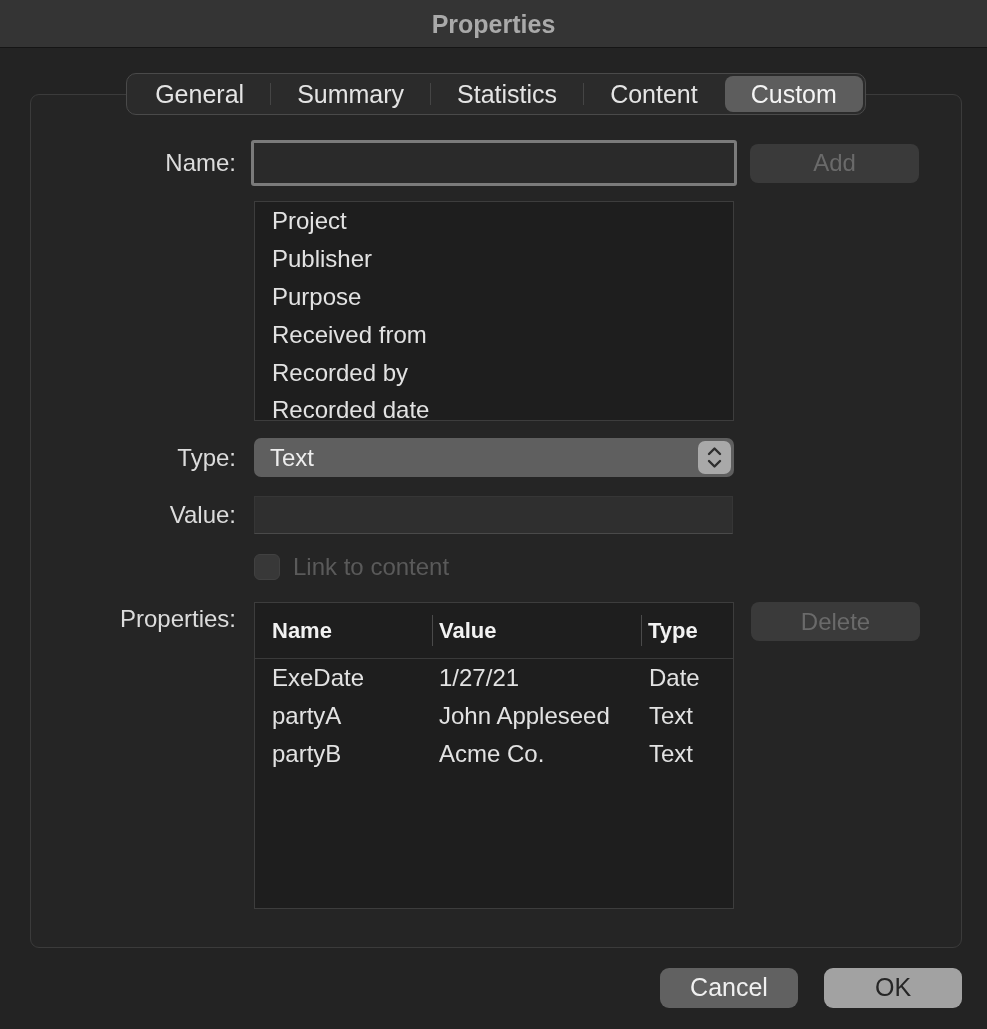  I want to click on value-field, so click(493, 515).